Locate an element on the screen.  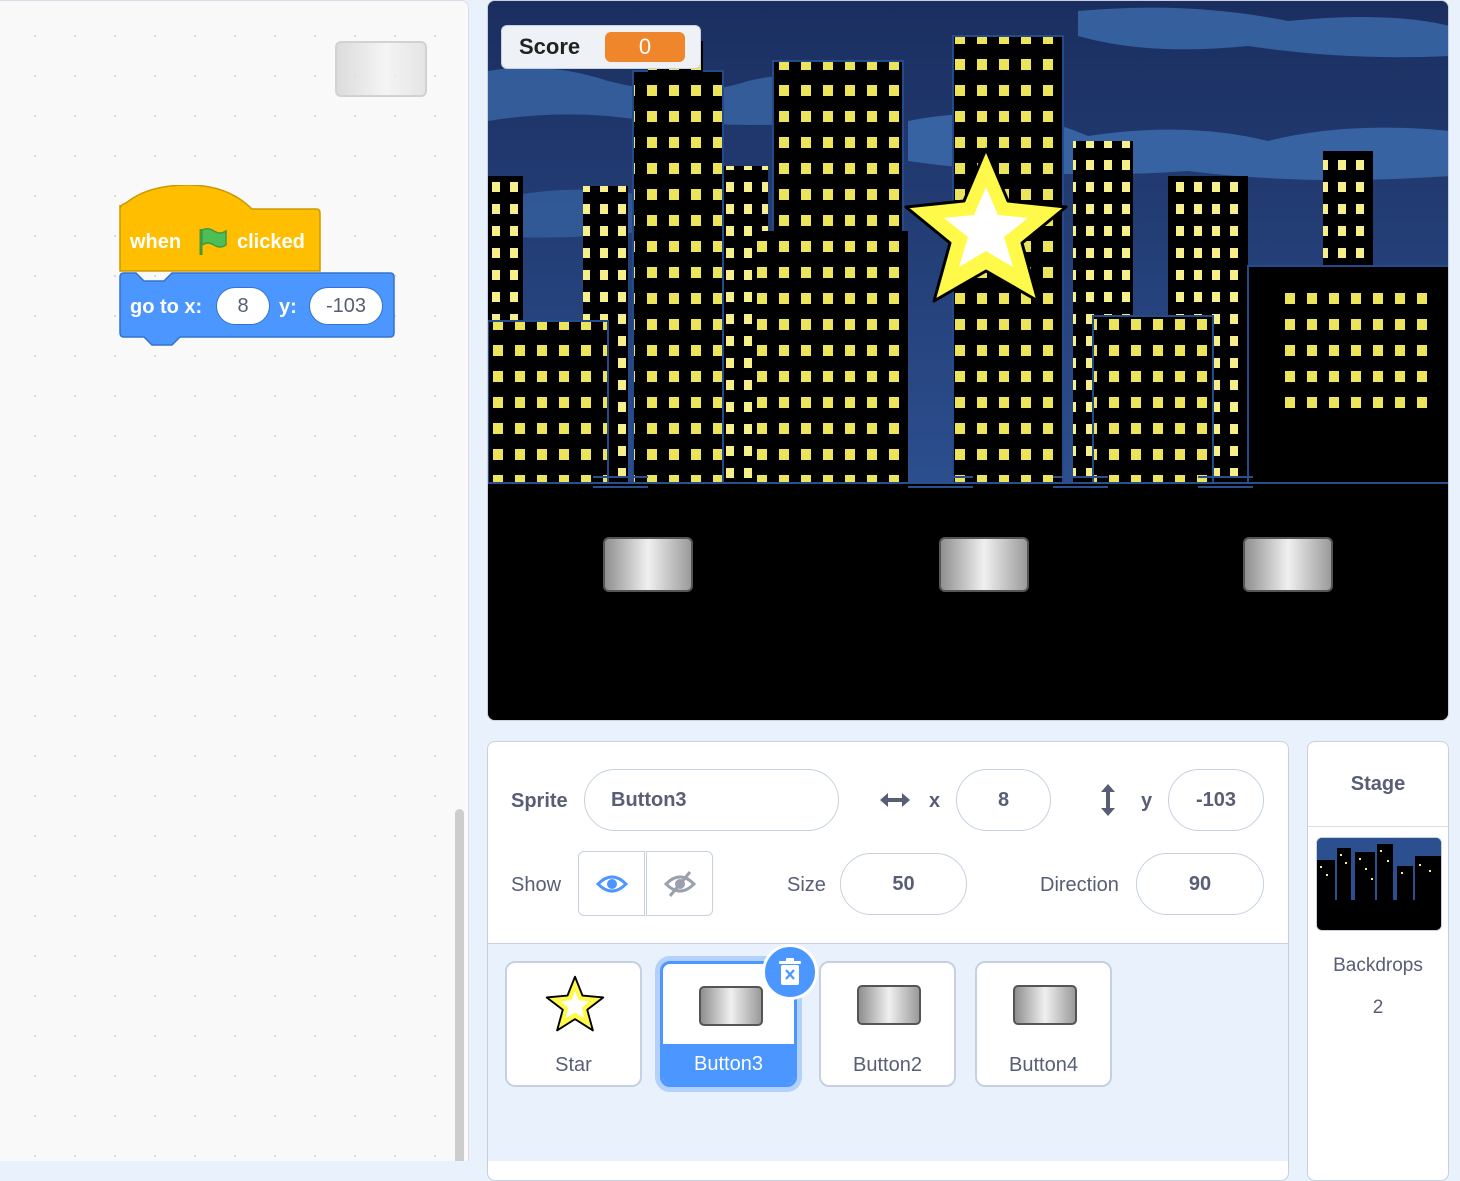
go-to-y-label: y: is located at coordinates (288, 307).